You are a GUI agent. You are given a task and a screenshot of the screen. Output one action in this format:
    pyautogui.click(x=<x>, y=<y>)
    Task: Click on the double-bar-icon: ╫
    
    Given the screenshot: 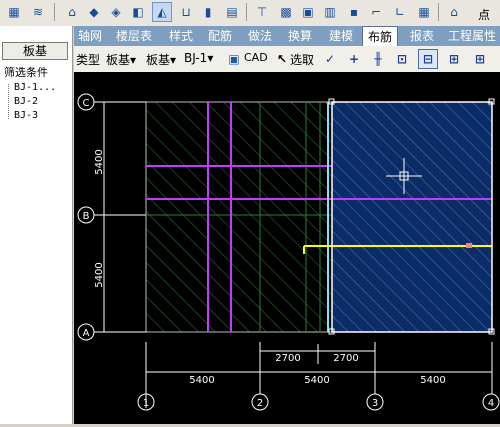 What is the action you would take?
    pyautogui.click(x=378, y=59)
    